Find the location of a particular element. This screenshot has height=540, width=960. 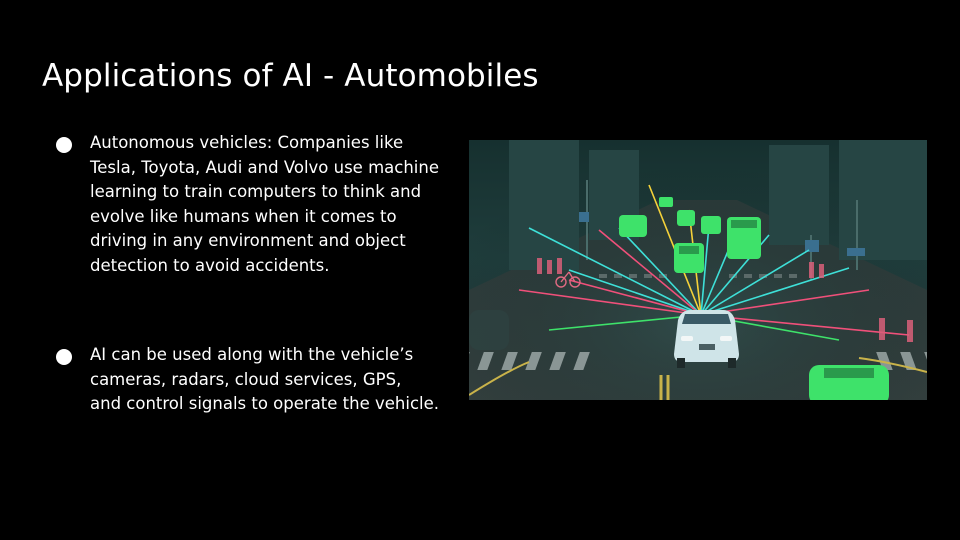

parked-car-left is located at coordinates (489, 330).